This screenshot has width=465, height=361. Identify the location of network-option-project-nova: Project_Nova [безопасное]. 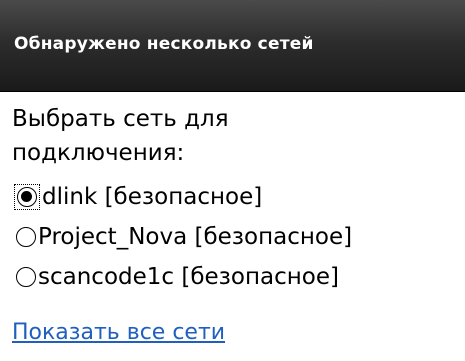
(184, 237).